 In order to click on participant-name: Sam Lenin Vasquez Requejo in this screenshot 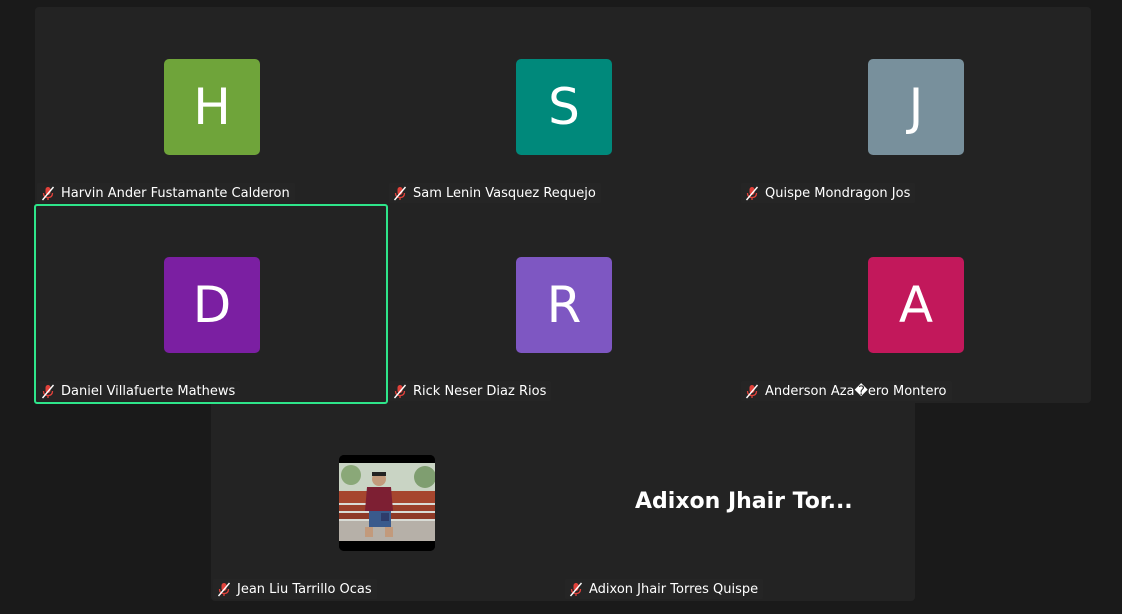, I will do `click(504, 193)`.